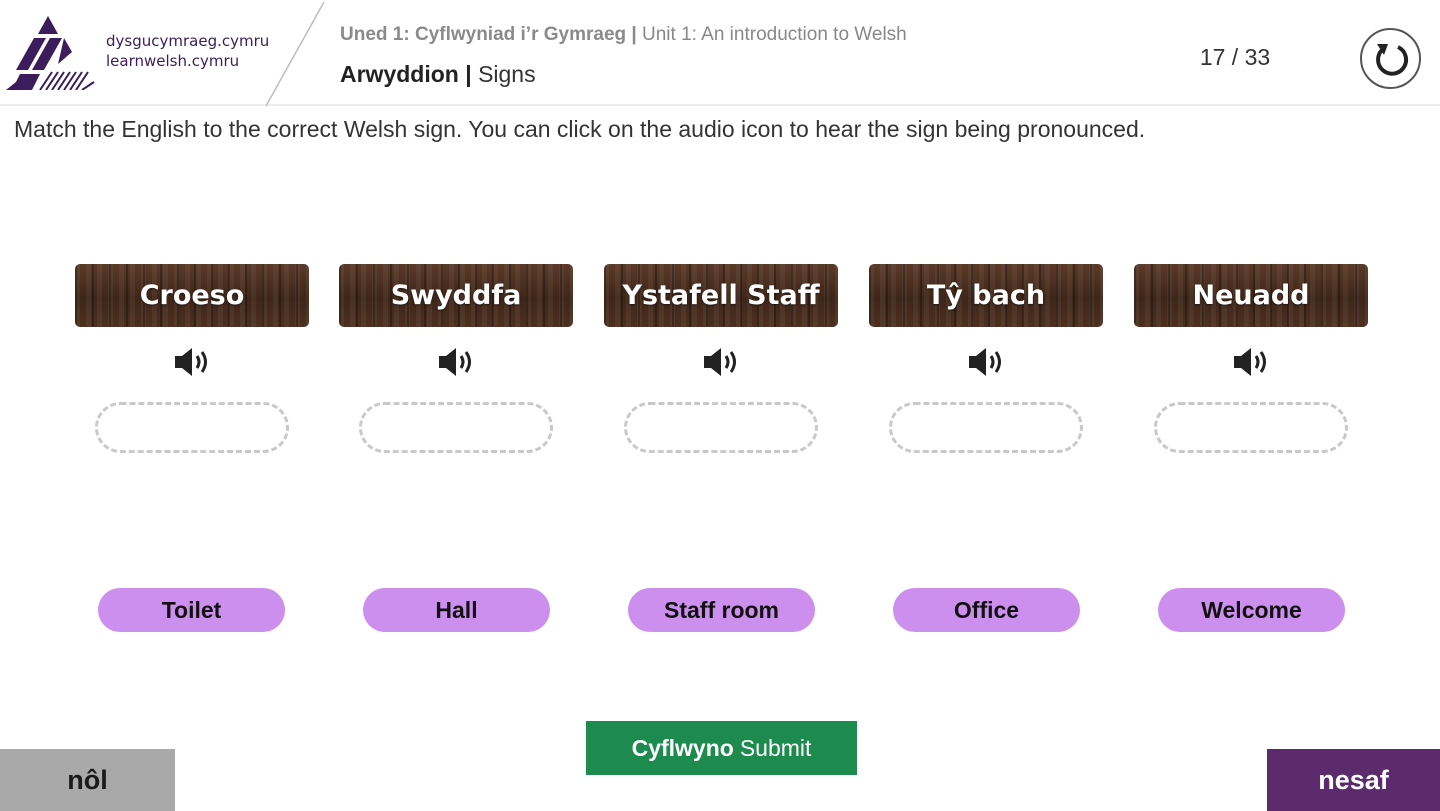  I want to click on welsh-sign: Tŷ bach, so click(986, 295).